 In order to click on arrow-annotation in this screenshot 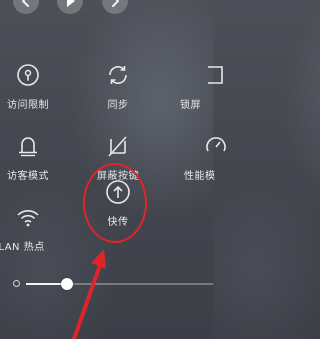, I will do `click(89, 294)`.